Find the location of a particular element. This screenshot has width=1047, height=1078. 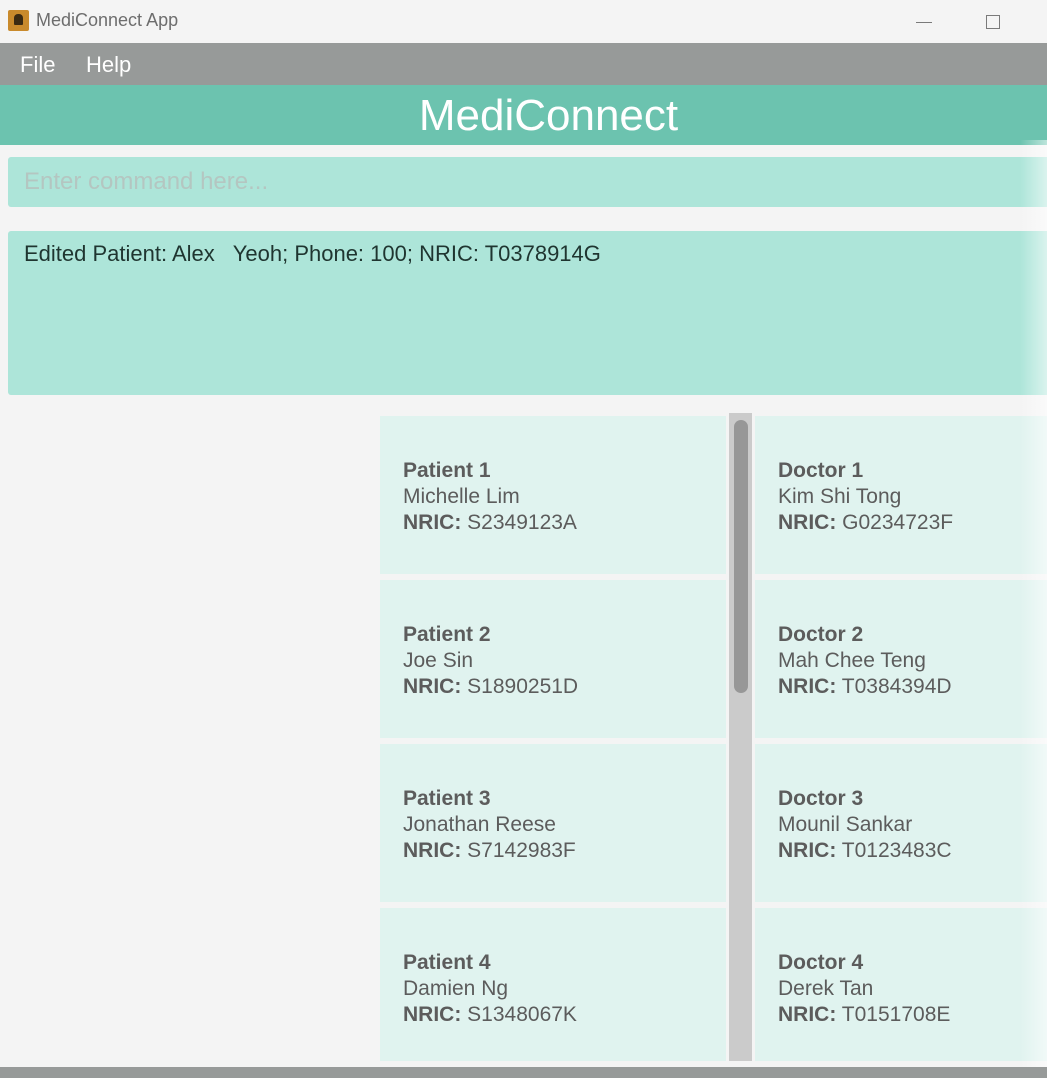

patient-heading: Patient 4 is located at coordinates (447, 962).